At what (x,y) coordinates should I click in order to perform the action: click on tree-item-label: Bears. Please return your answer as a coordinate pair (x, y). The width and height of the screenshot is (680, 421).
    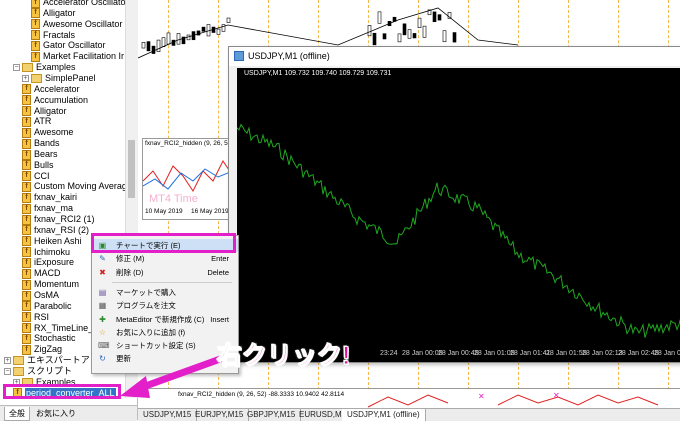
    Looking at the image, I should click on (46, 153).